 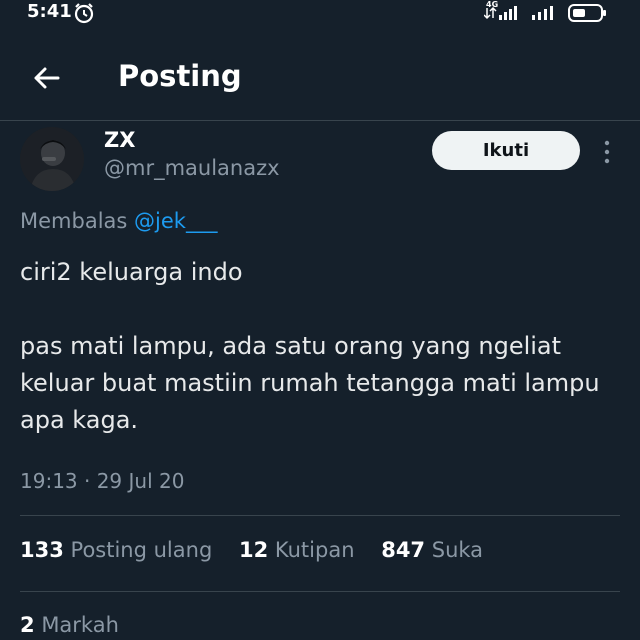 I want to click on author-display-name: ZX, so click(x=119, y=140).